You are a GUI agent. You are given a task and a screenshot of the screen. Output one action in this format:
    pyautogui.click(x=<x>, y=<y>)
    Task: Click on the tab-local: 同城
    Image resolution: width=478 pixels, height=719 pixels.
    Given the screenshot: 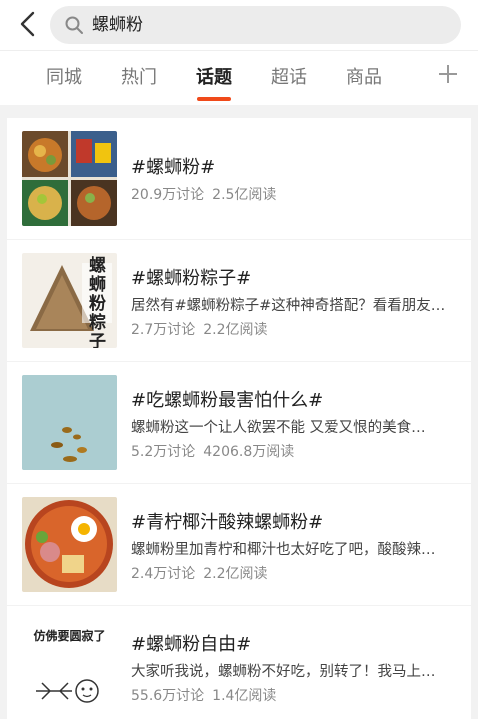 What is the action you would take?
    pyautogui.click(x=64, y=78)
    